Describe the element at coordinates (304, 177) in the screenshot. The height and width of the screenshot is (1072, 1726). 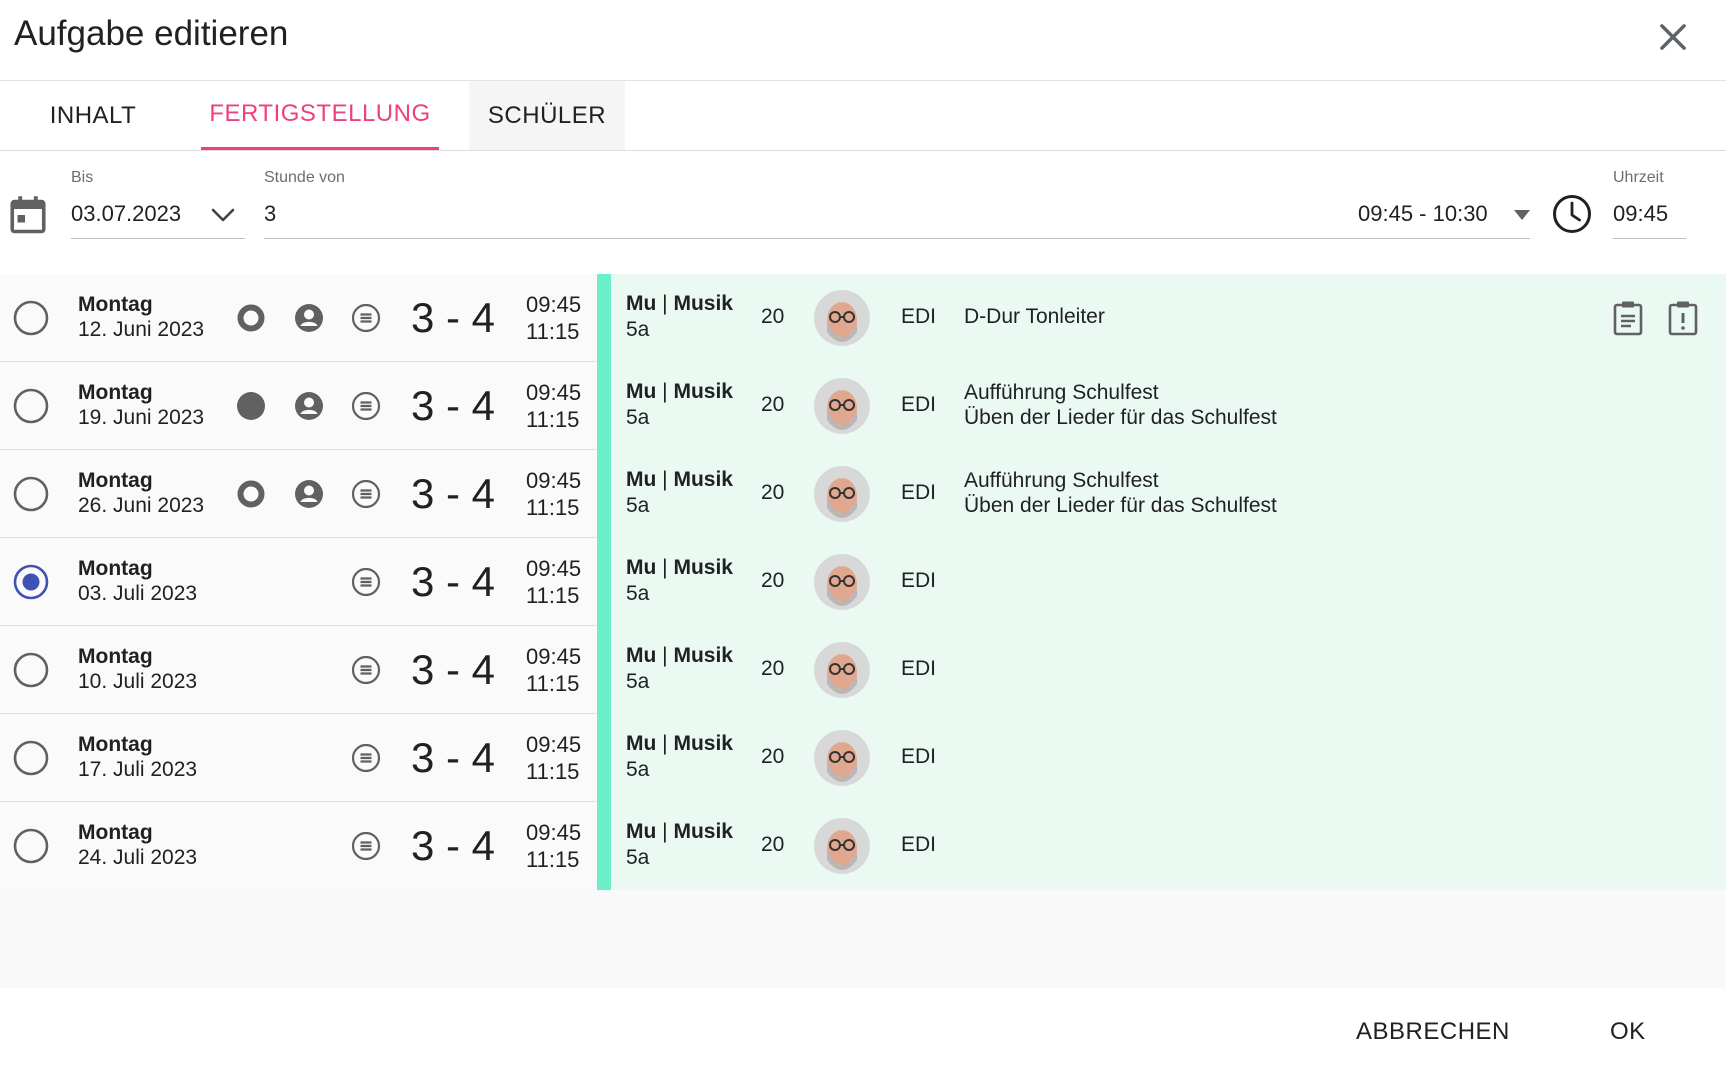
I see `stunde-label: Stunde von` at that location.